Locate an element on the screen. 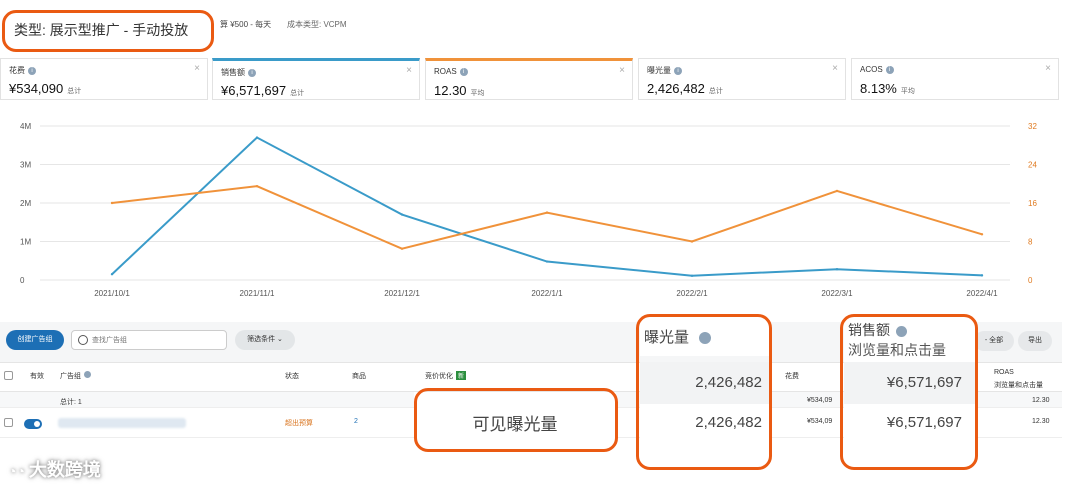  x-tick: 2022/4/1 is located at coordinates (982, 293).